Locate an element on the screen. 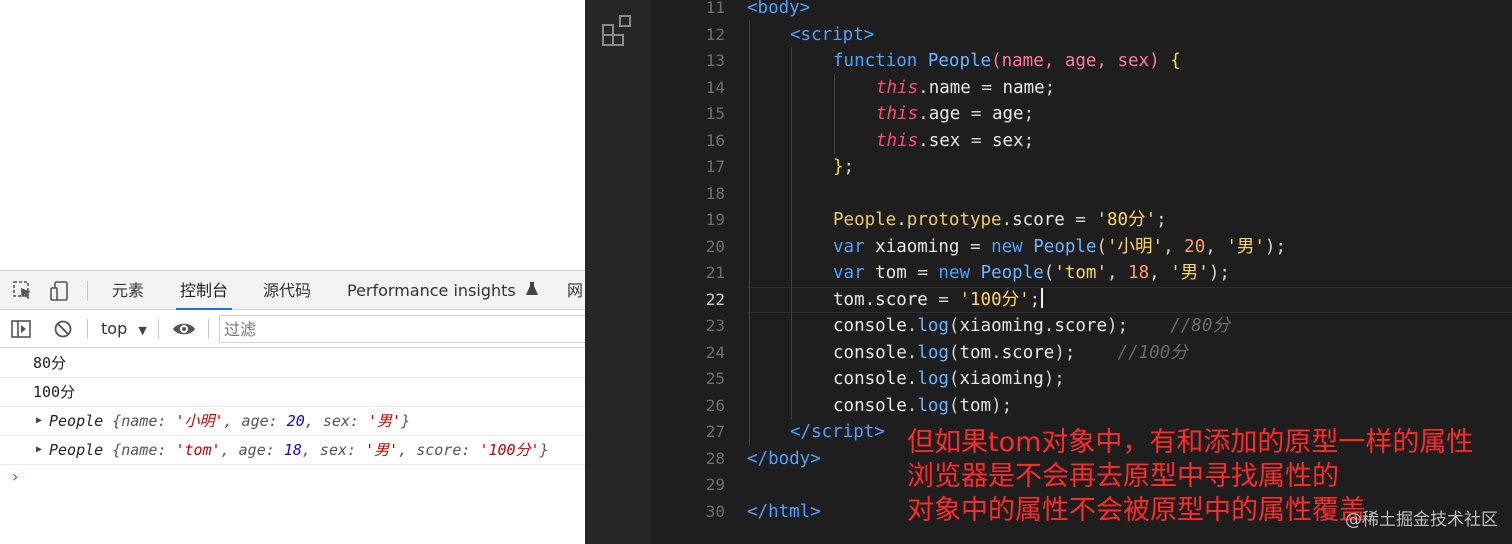  code-line: People.prototype.score = '80分'; is located at coordinates (1000, 220).